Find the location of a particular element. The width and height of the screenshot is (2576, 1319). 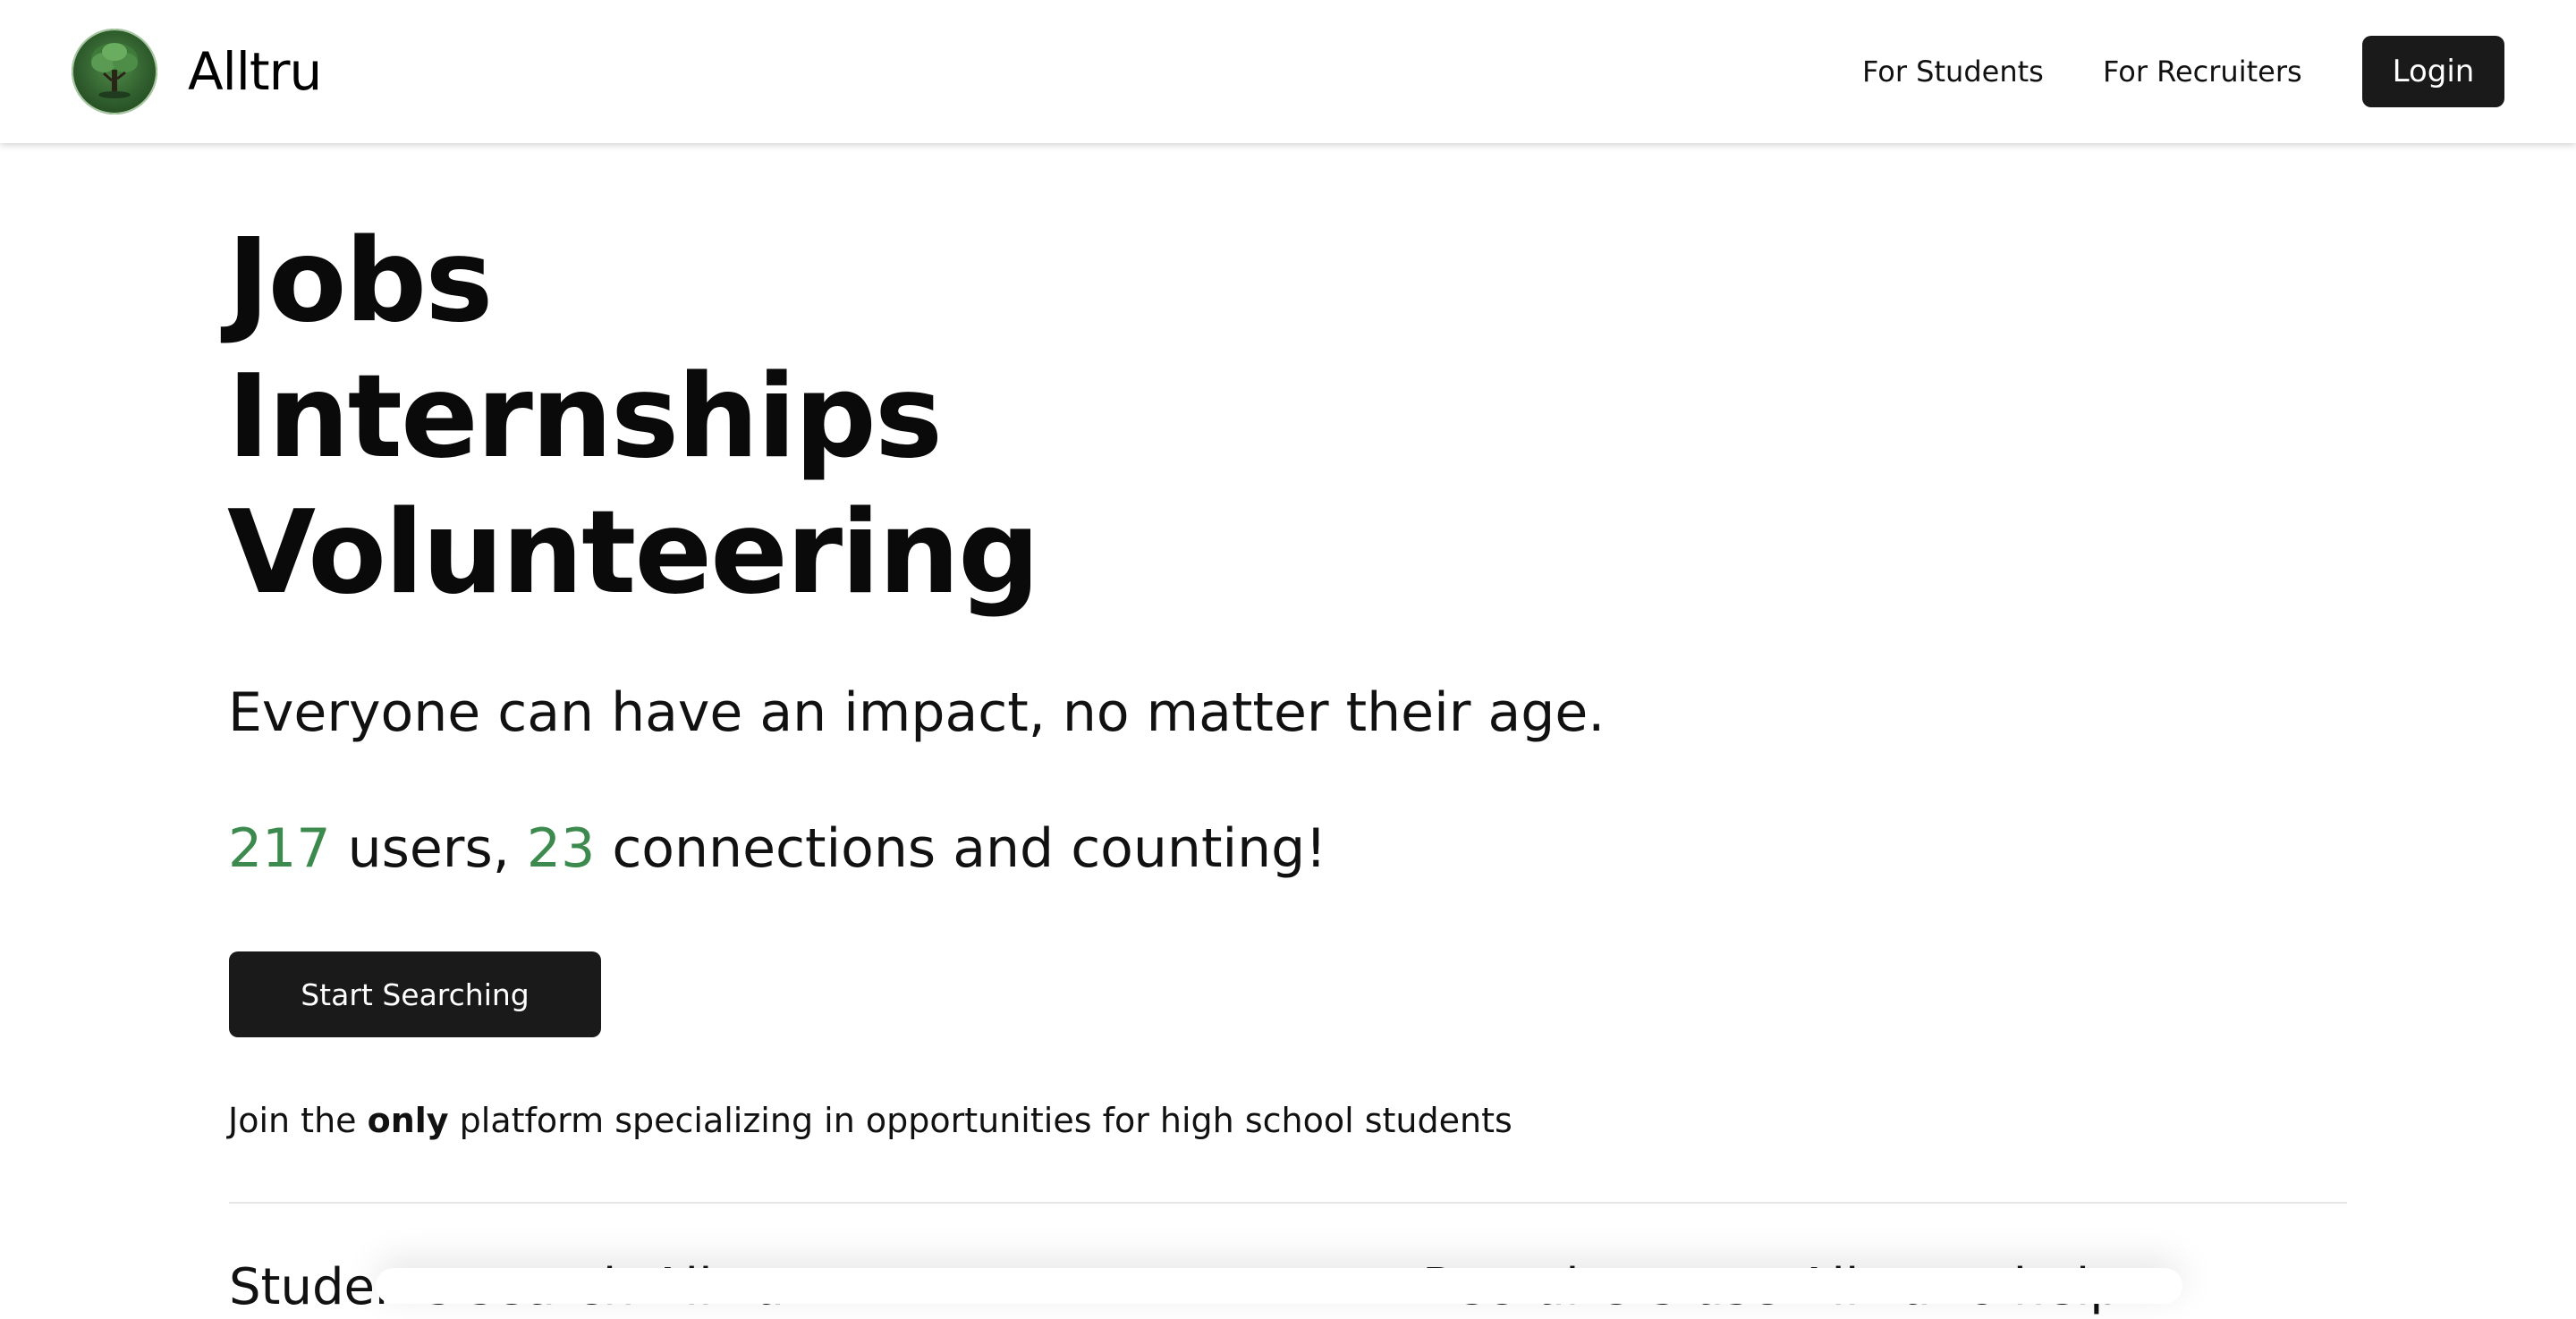

connections-label: connections and counting! is located at coordinates (961, 848).